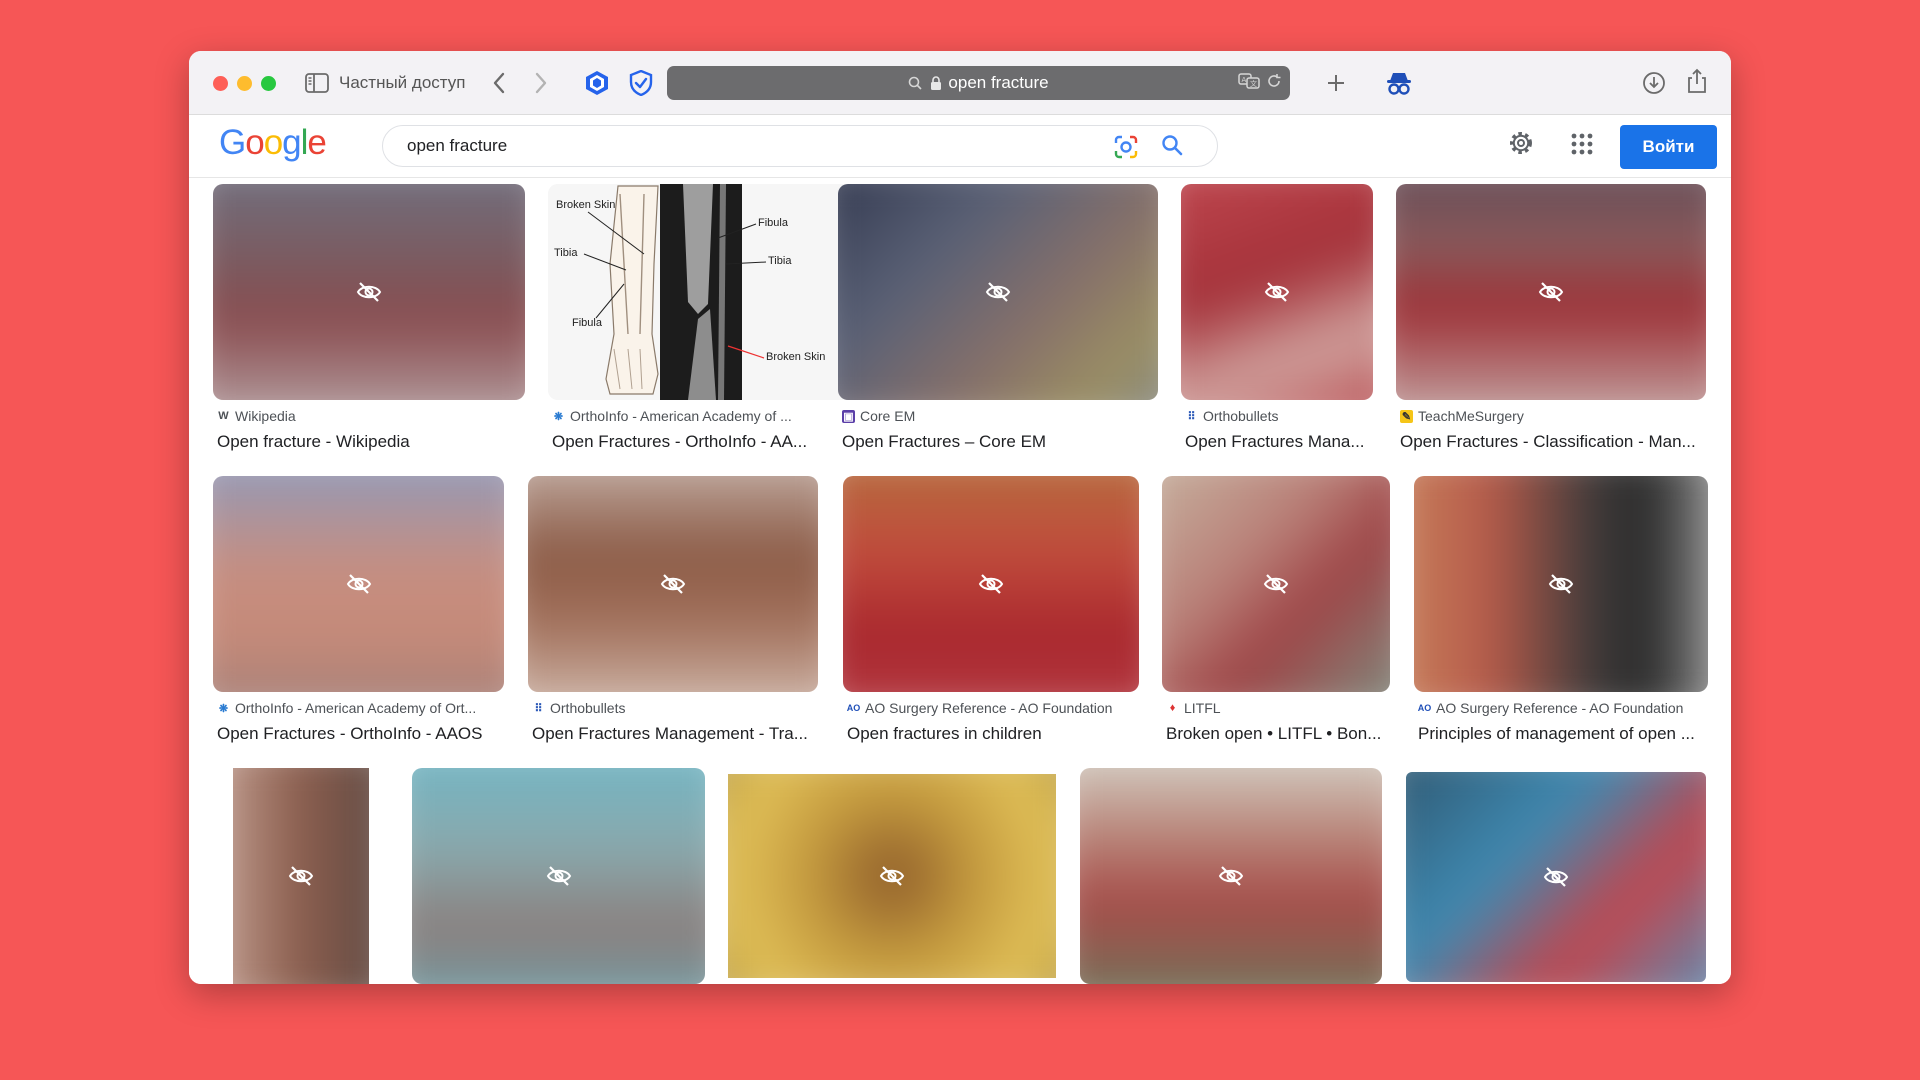 The height and width of the screenshot is (1080, 1920). What do you see at coordinates (1249, 83) in the screenshot?
I see `translate-icon: A文` at bounding box center [1249, 83].